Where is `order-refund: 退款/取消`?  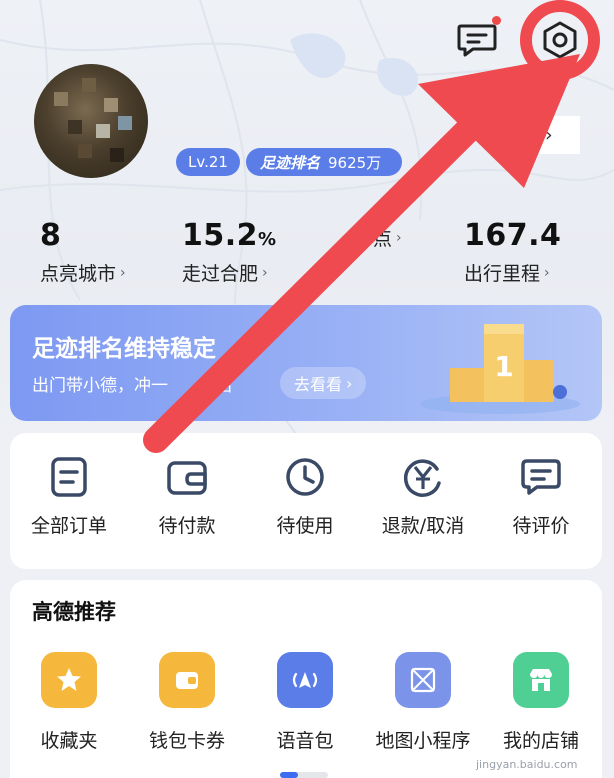
order-refund: 退款/取消 is located at coordinates (423, 496).